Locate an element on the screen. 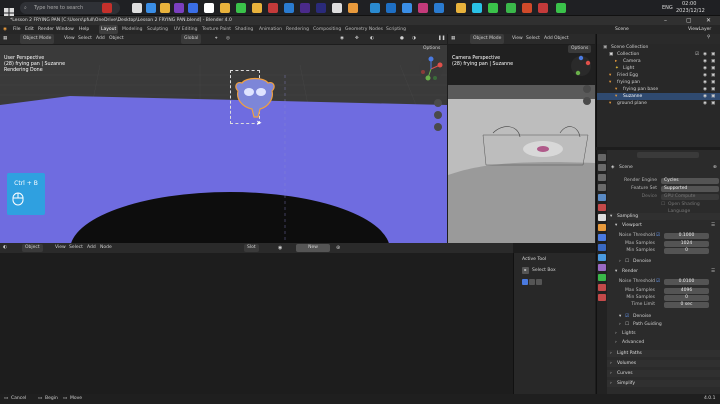 The height and width of the screenshot is (404, 720). menu-edit: Edit is located at coordinates (29, 29).